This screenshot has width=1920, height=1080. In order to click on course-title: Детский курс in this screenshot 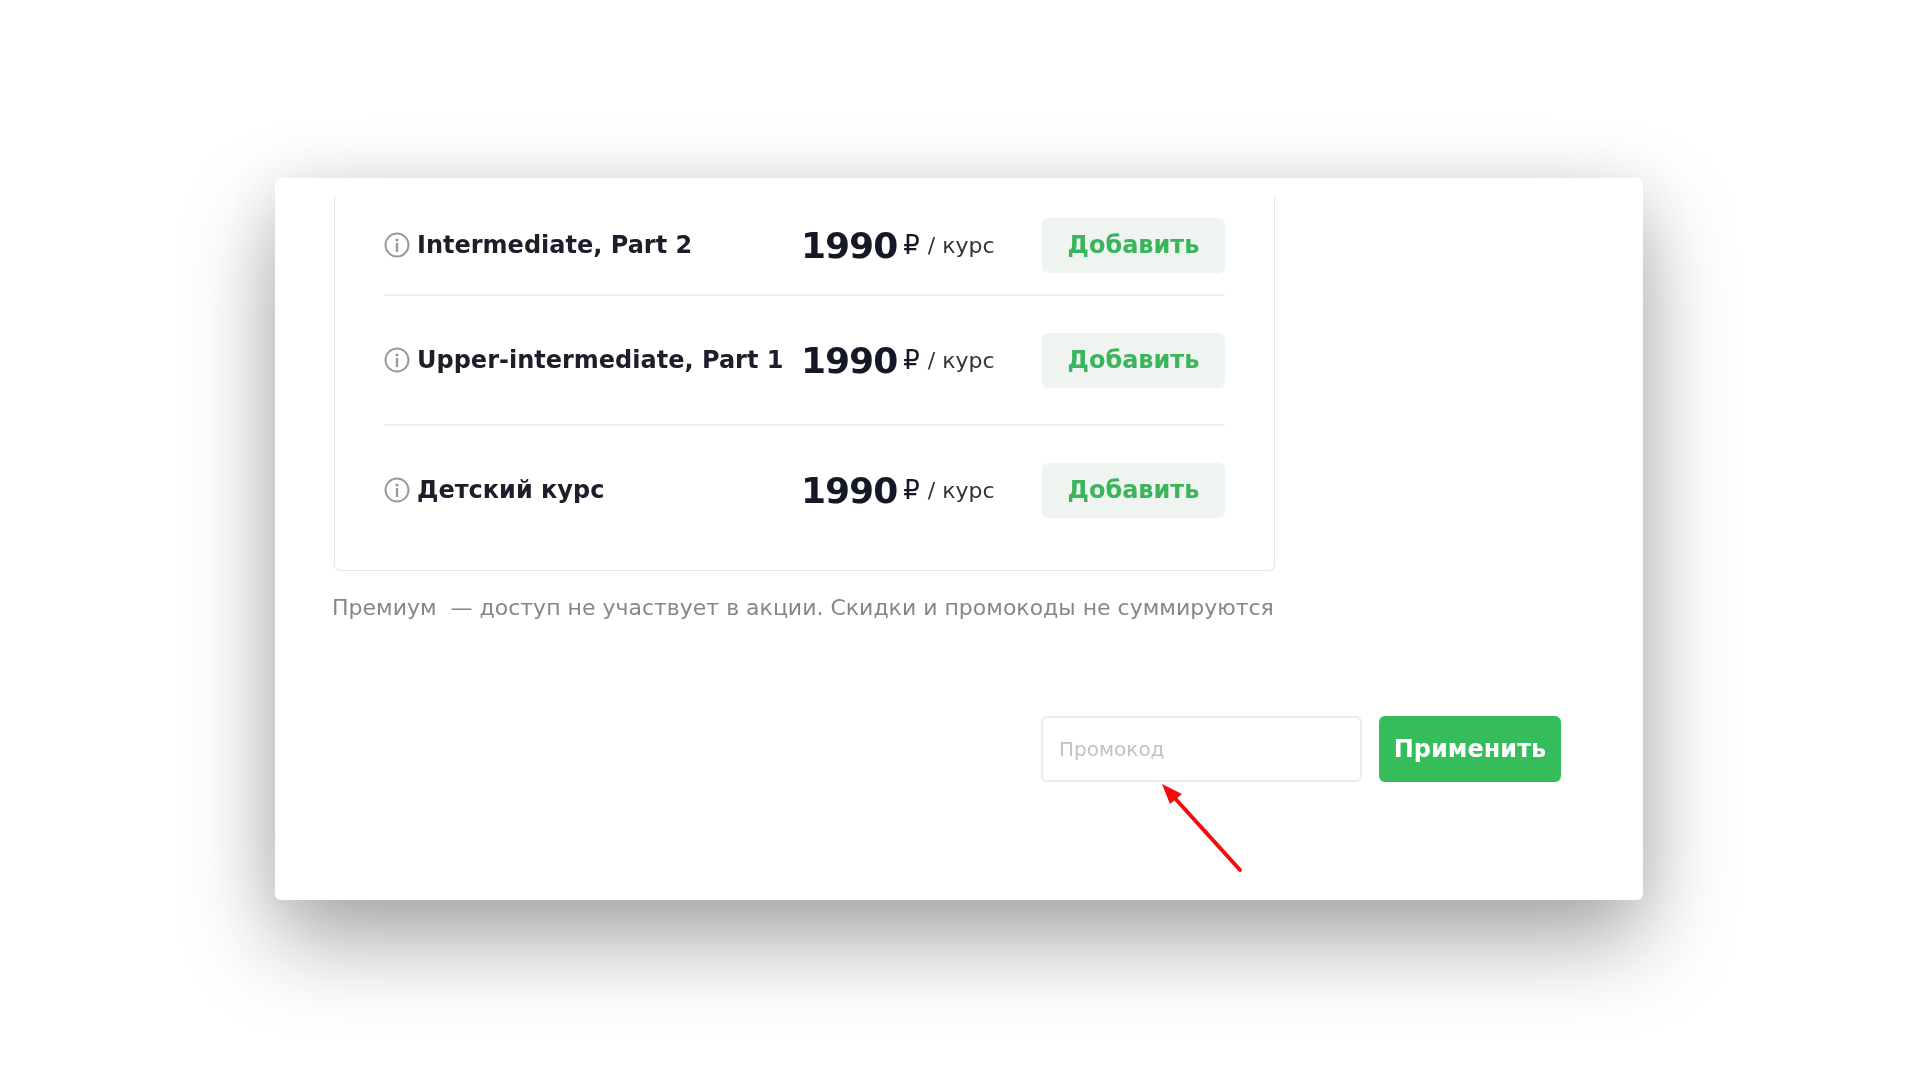, I will do `click(511, 490)`.